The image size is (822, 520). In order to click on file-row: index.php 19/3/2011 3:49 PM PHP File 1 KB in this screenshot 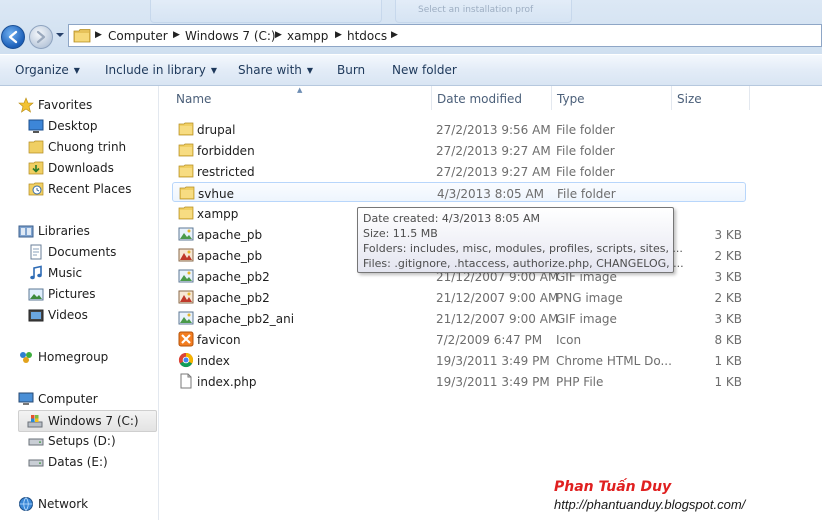, I will do `click(459, 381)`.